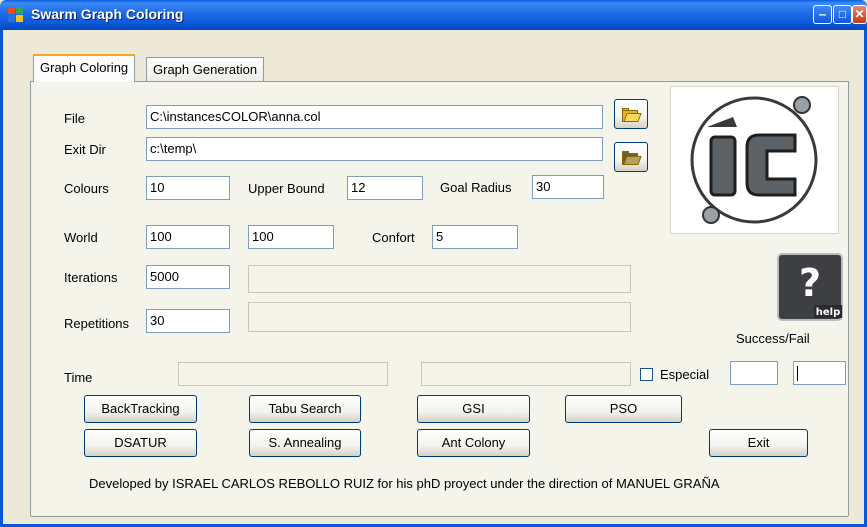 The width and height of the screenshot is (867, 527). Describe the element at coordinates (74, 118) in the screenshot. I see `file-label: File` at that location.